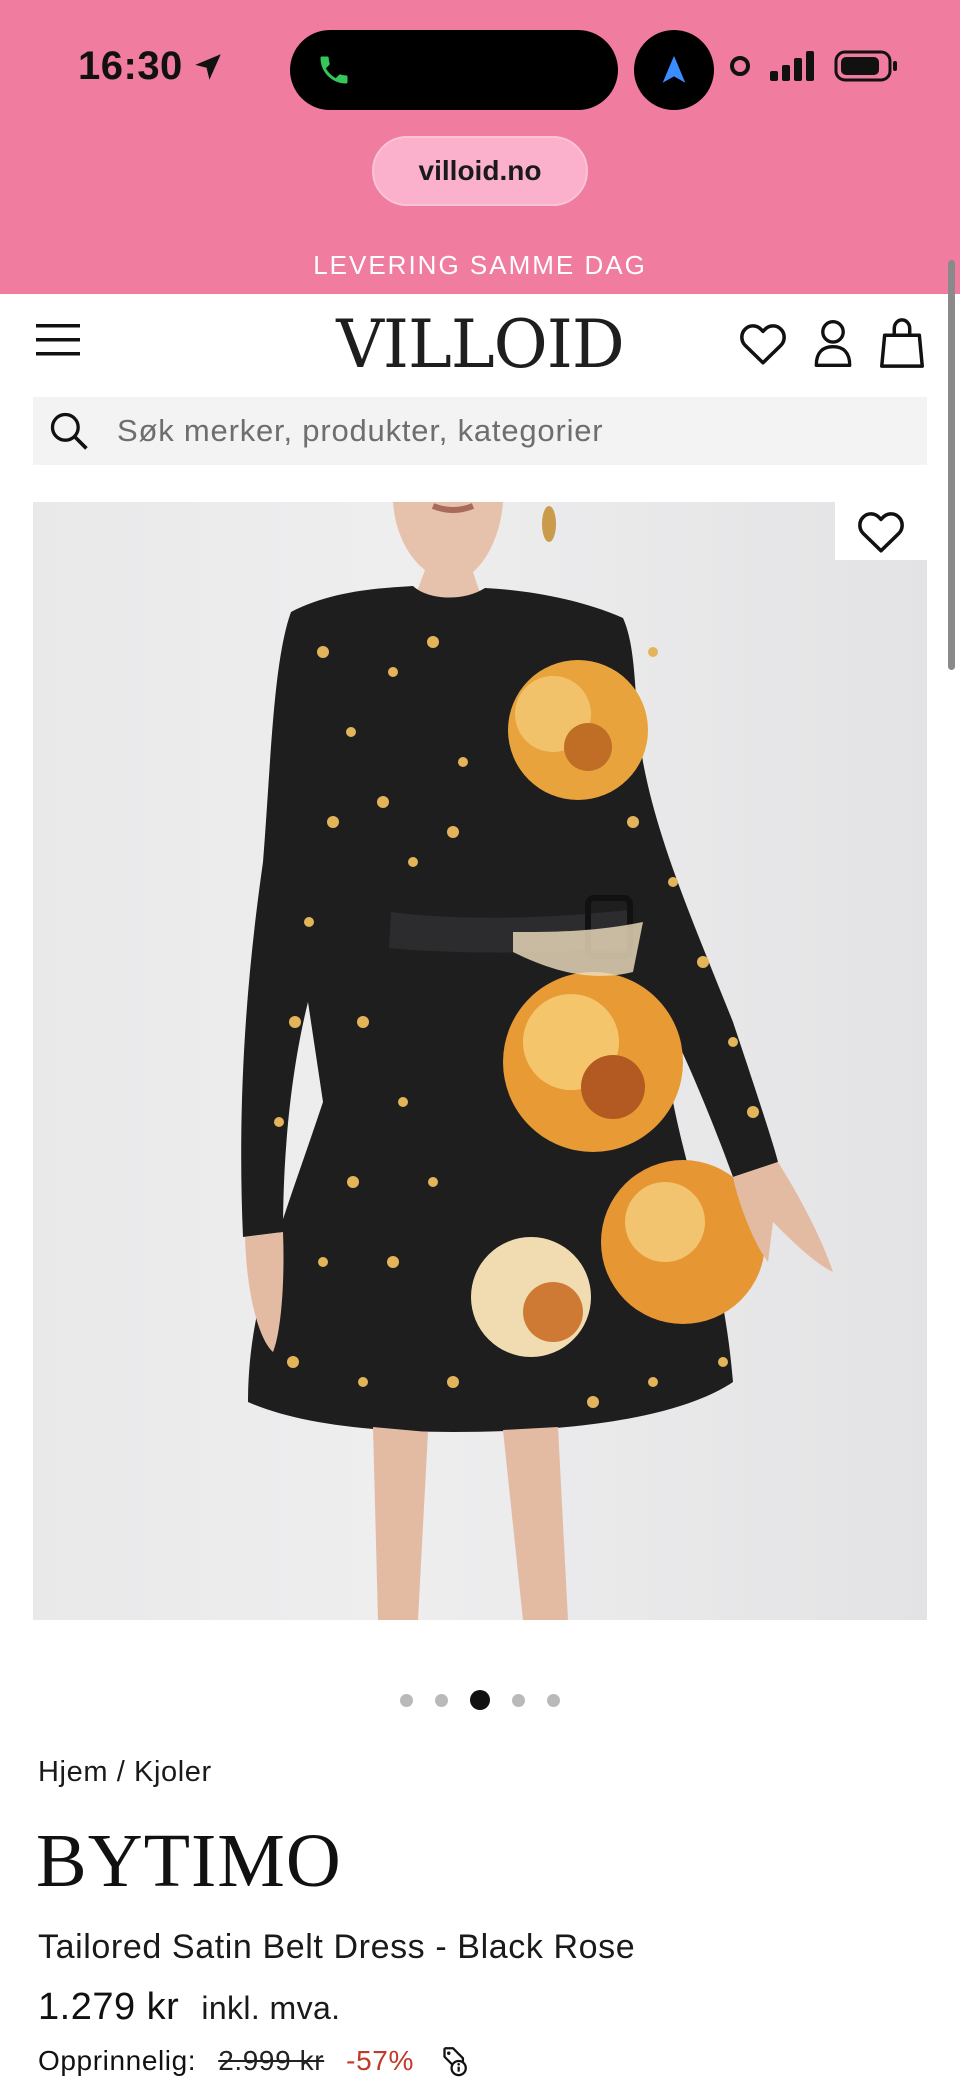 Image resolution: width=960 pixels, height=2086 pixels. Describe the element at coordinates (453, 2061) in the screenshot. I see `price-info-tag-icon` at that location.